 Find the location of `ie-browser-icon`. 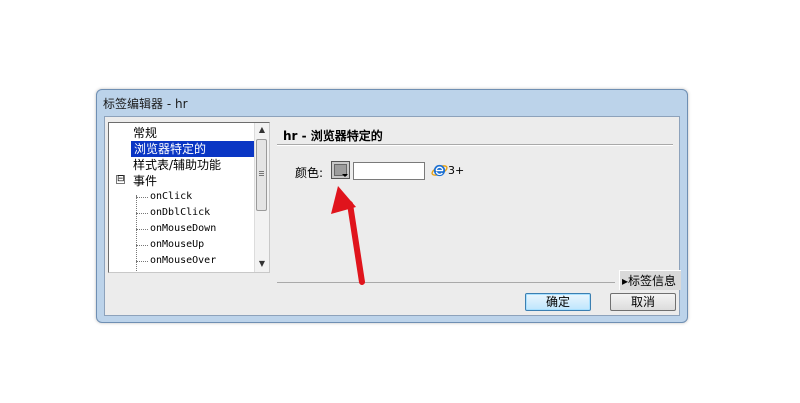

ie-browser-icon is located at coordinates (439, 170).